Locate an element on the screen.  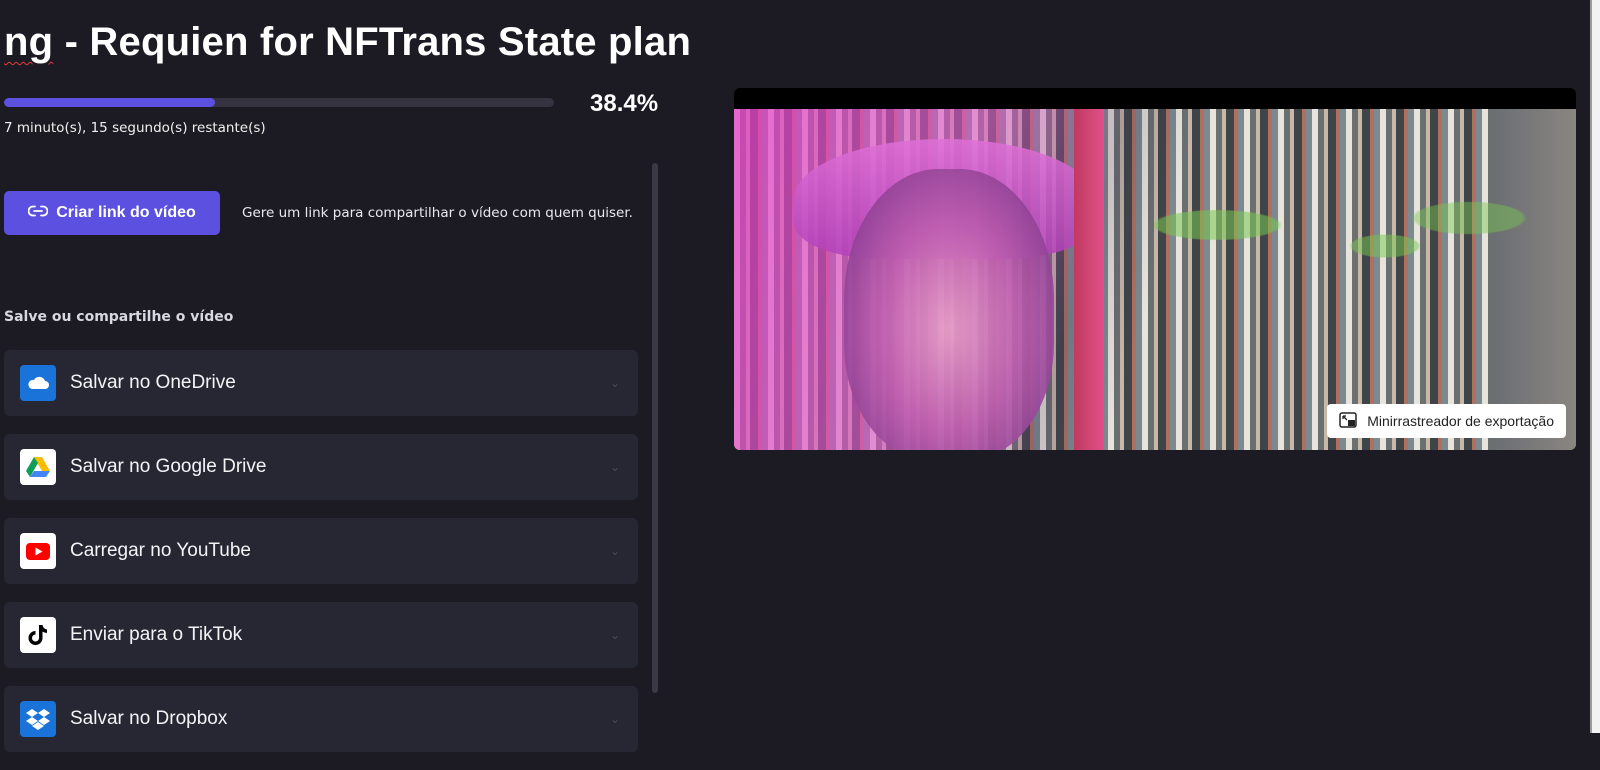
share-item-label: Enviar para o TikTok is located at coordinates (156, 634).